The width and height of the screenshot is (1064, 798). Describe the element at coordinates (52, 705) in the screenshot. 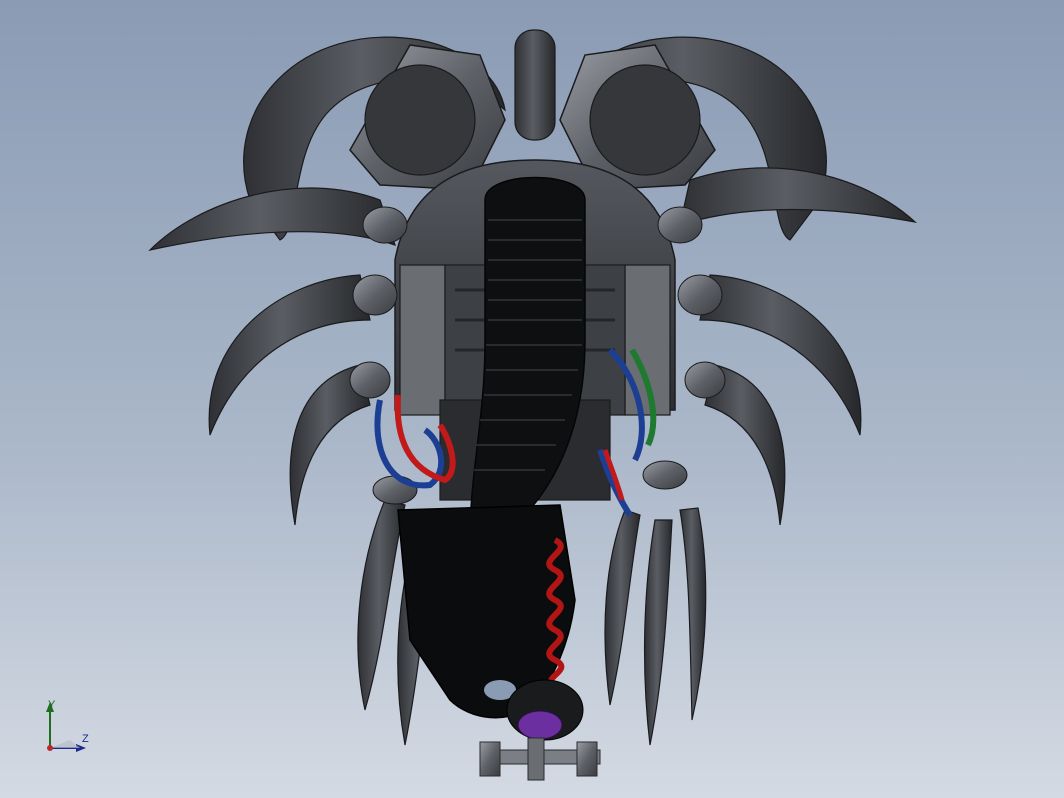

I see `triad-y-label: Y` at that location.